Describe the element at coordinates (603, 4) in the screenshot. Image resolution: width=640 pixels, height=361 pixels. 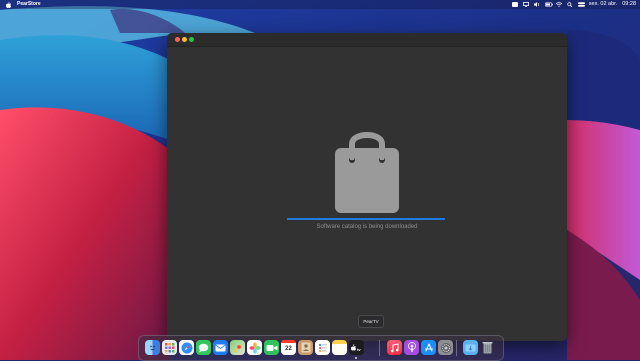
I see `menubar-date: sex. 02 abr.` at that location.